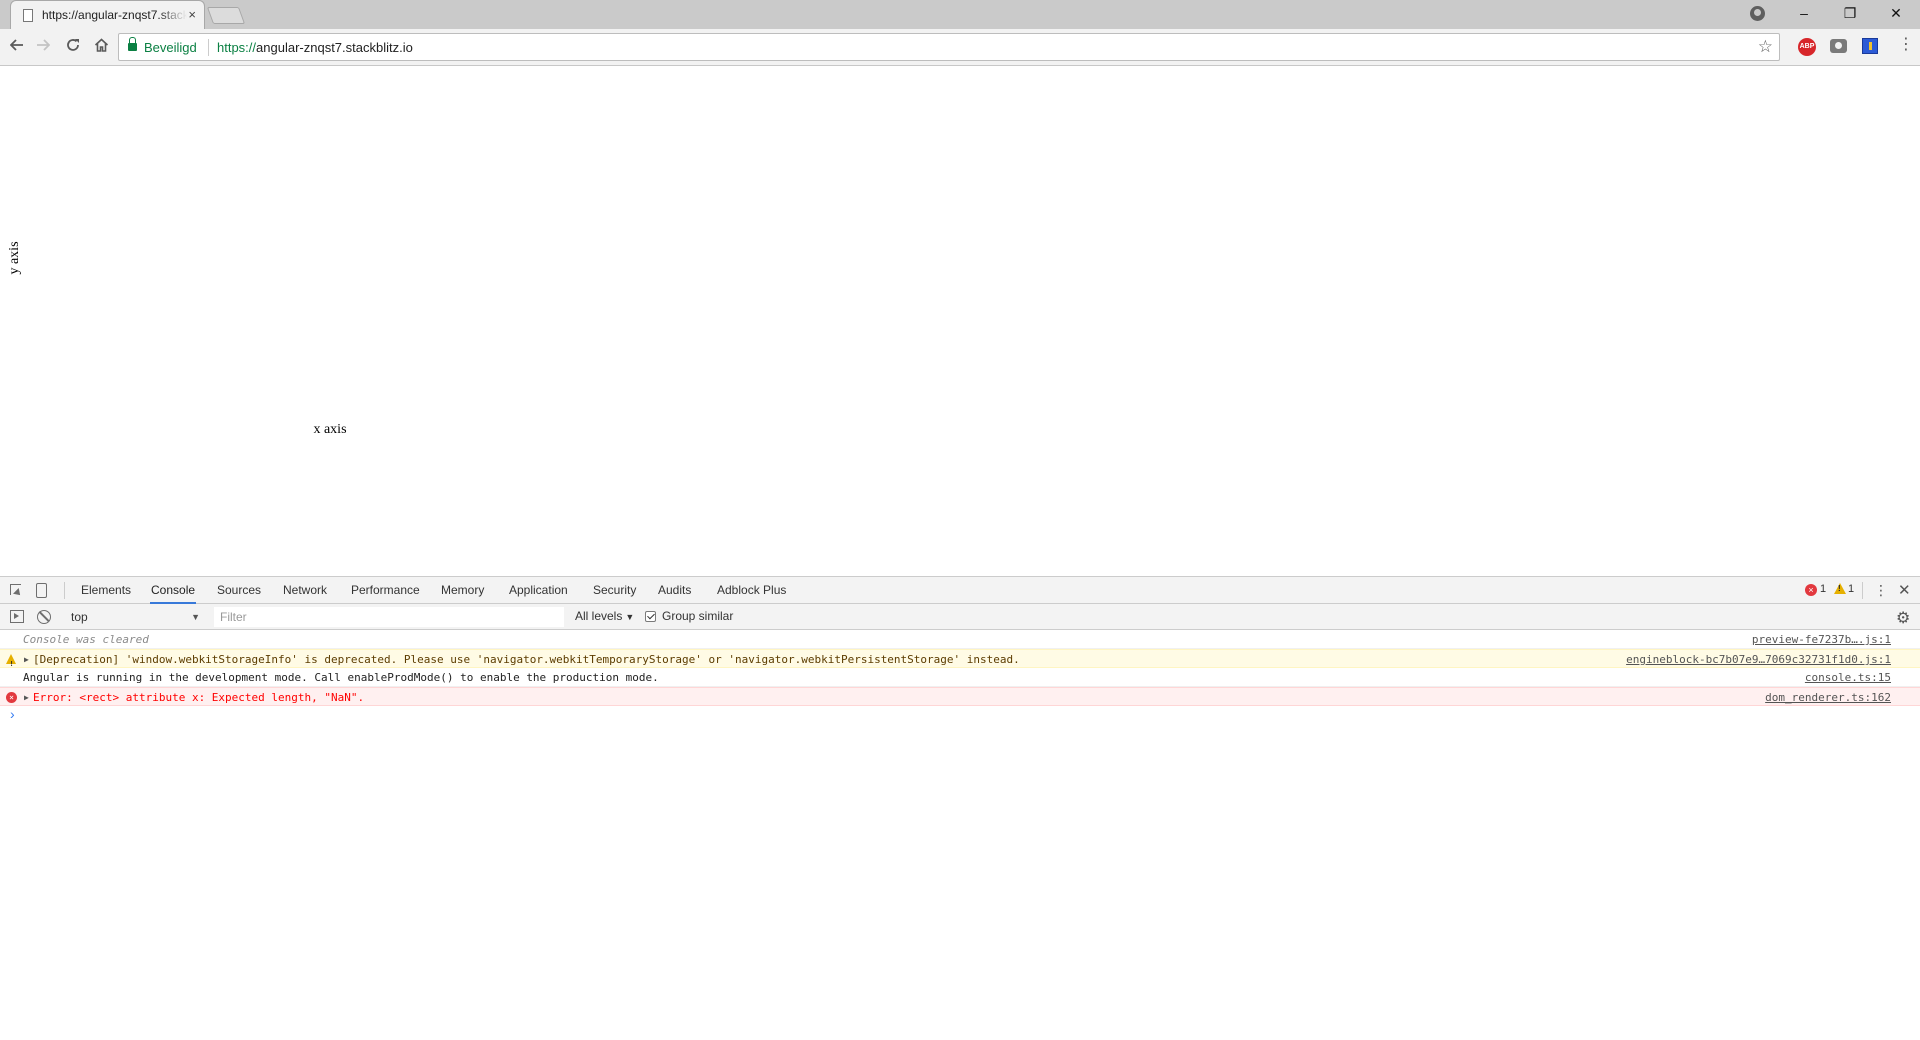 The image size is (1920, 1040). What do you see at coordinates (1758, 659) in the screenshot?
I see `message-source-link: engineblock-bc7b07e9…7069c32731f1d0.js:1` at bounding box center [1758, 659].